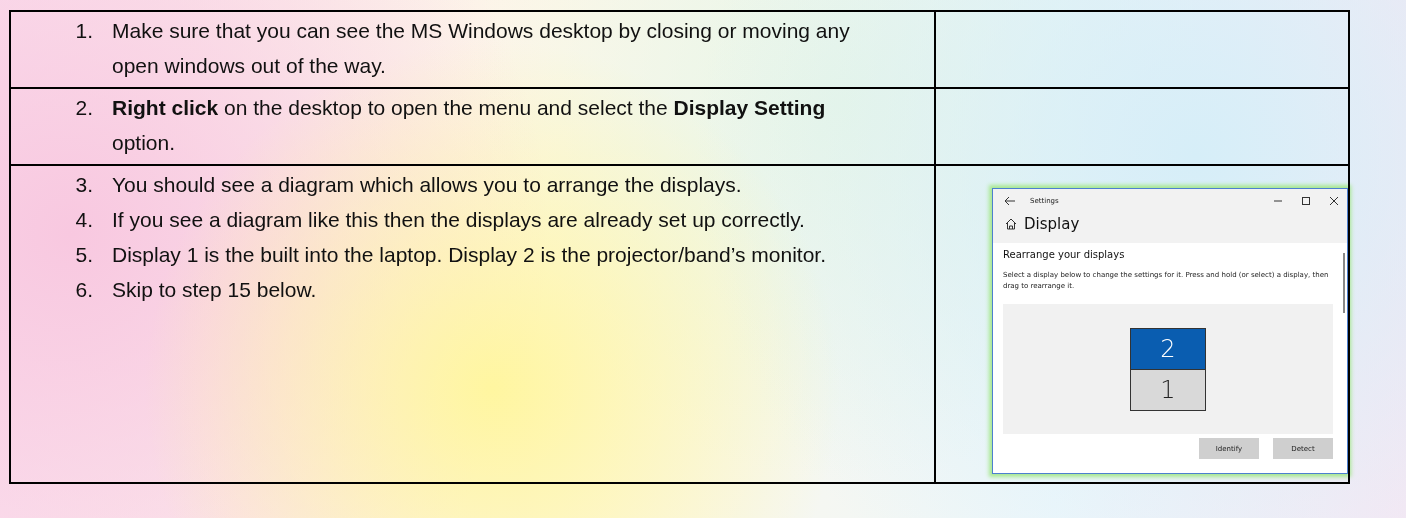 The width and height of the screenshot is (1406, 518). I want to click on step-number: 1., so click(84, 31).